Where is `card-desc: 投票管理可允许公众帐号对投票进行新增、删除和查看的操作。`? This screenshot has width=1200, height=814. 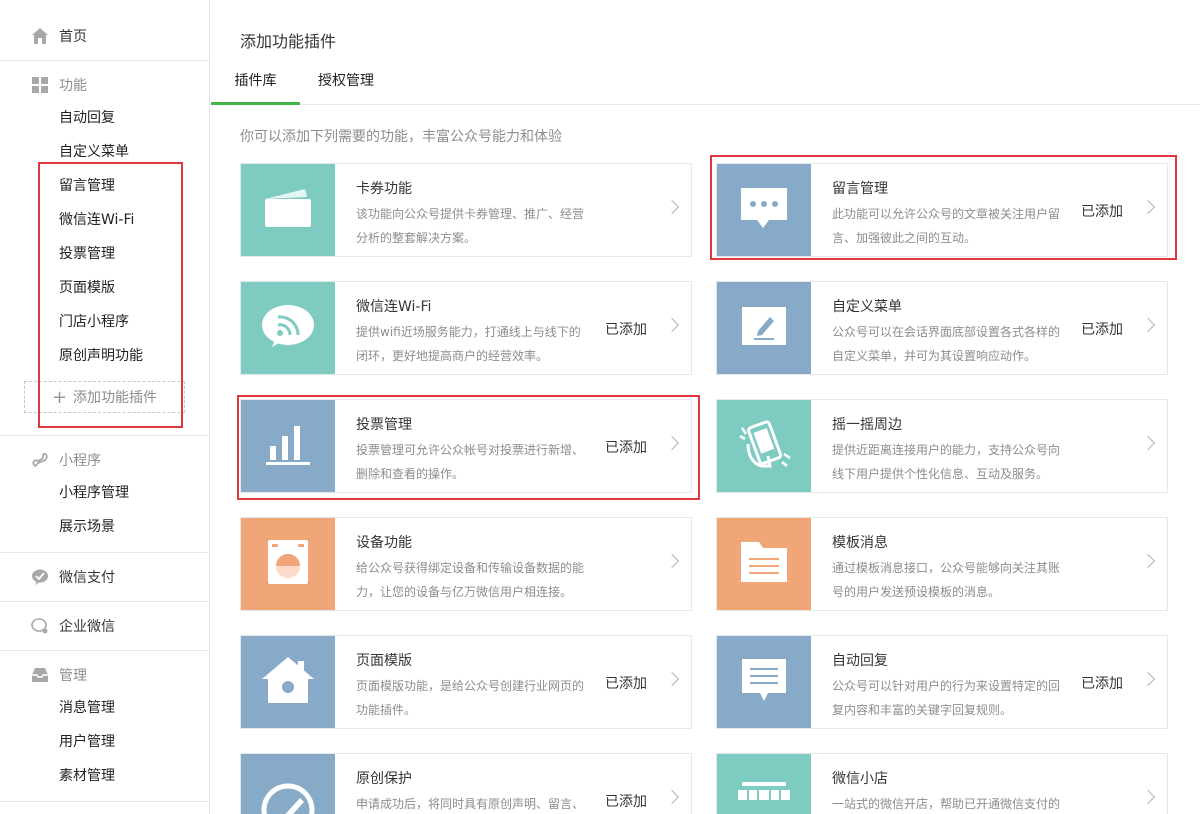
card-desc: 投票管理可允许公众帐号对投票进行新增、删除和查看的操作。 is located at coordinates (470, 462).